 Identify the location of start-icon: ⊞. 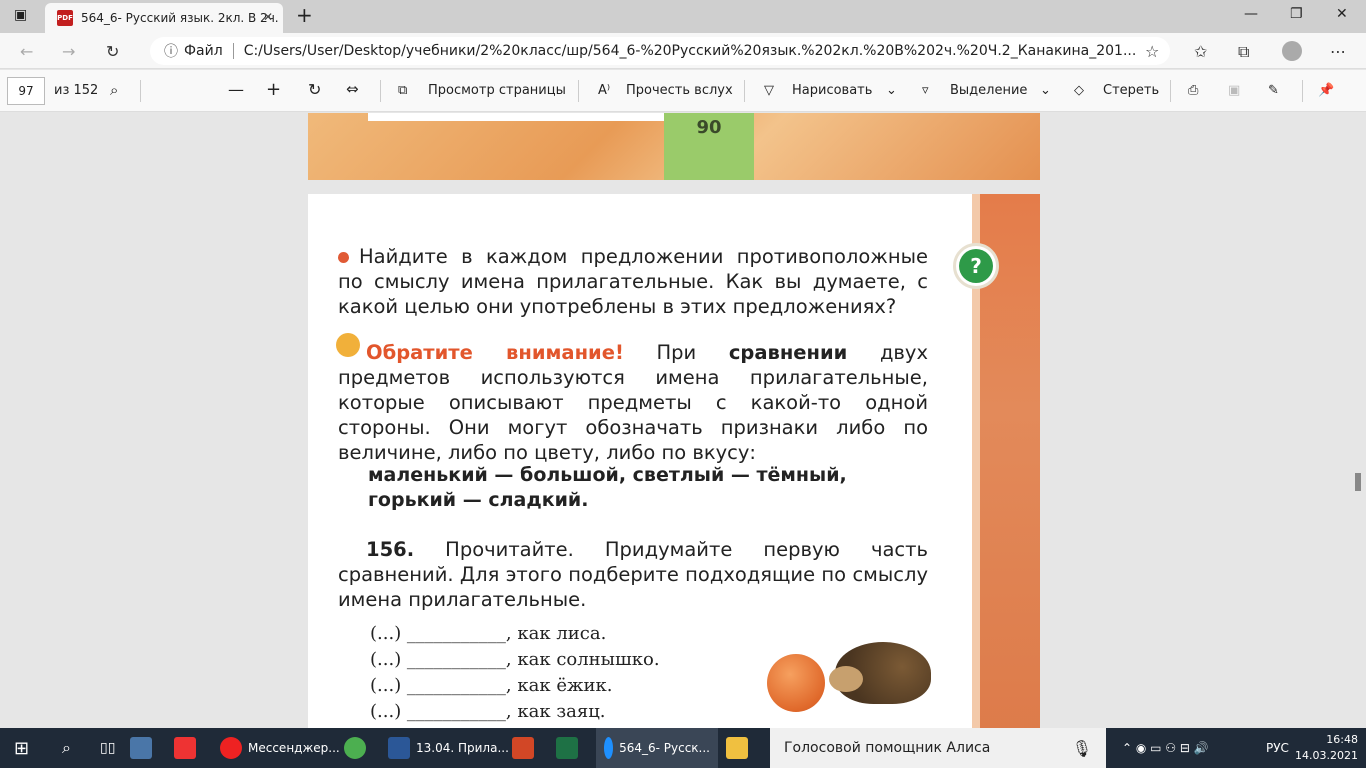
(21, 748).